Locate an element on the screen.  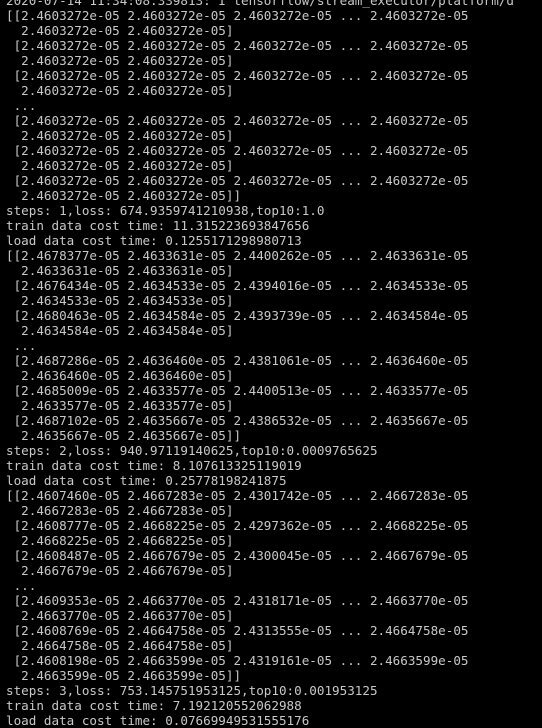
matrix-row: 2.4668225e-05 2.4668225e-05] is located at coordinates (120, 540).